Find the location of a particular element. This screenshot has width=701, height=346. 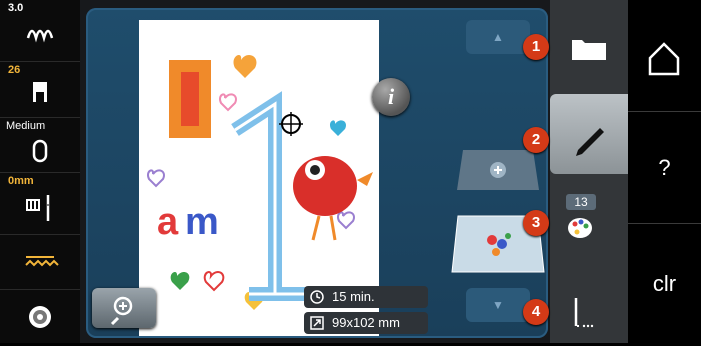

status-column: 3.0 26 Medium 0mm is located at coordinates (40, 171).